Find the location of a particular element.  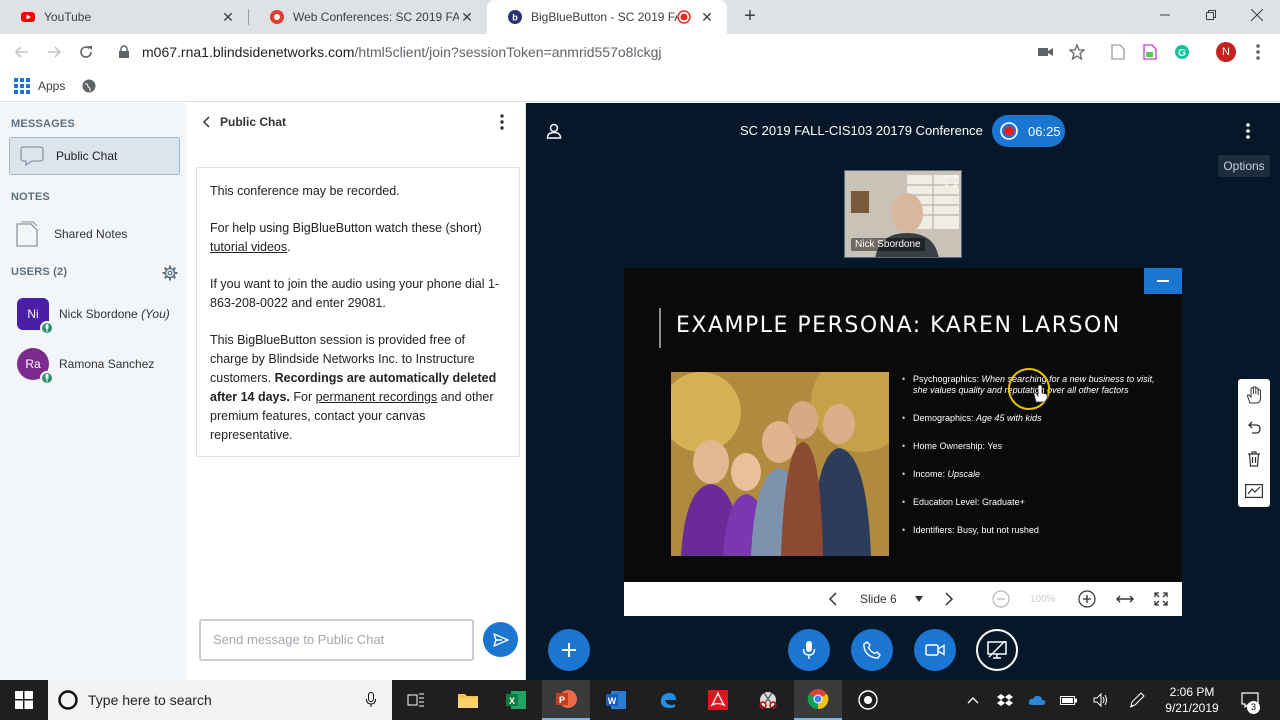

hide-chat-button is located at coordinates (209, 123).